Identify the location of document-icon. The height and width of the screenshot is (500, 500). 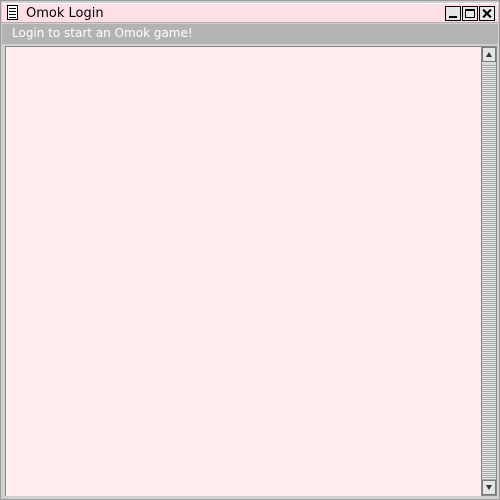
(12, 12).